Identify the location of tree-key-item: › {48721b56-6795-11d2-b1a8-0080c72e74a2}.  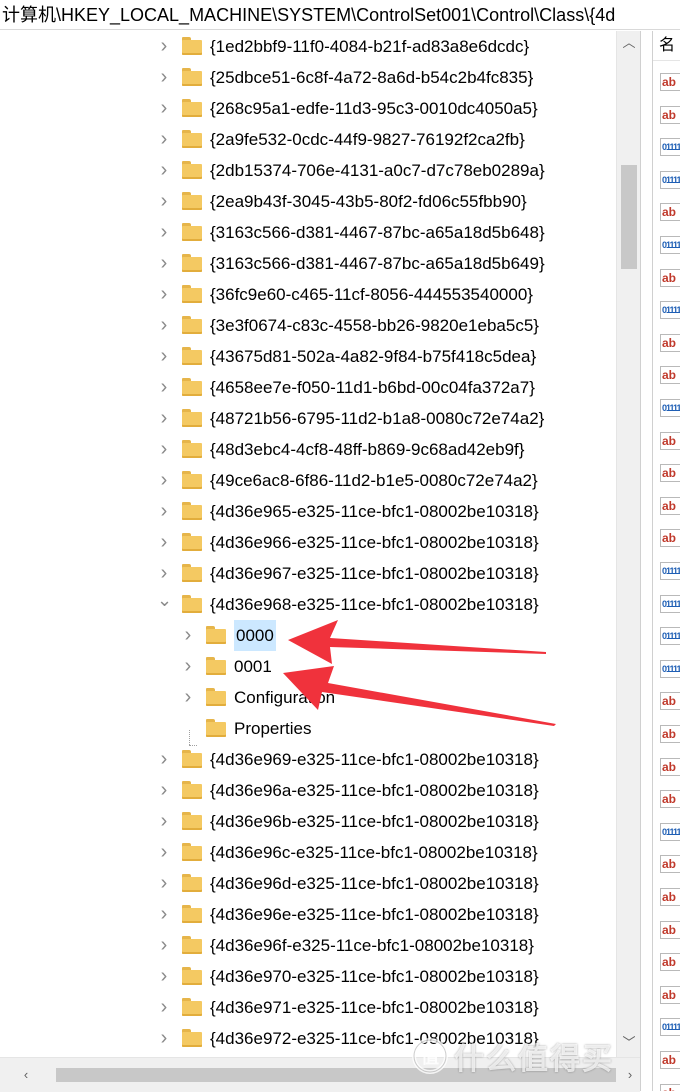
(308, 418).